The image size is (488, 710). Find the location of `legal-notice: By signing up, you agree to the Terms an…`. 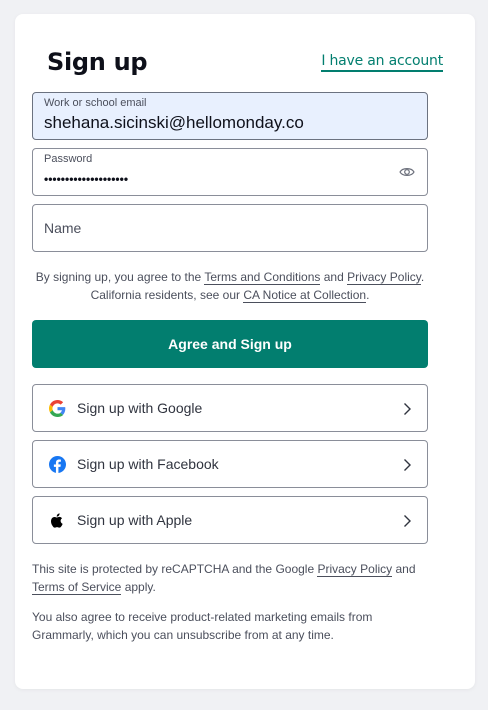

legal-notice: By signing up, you agree to the Terms an… is located at coordinates (230, 286).